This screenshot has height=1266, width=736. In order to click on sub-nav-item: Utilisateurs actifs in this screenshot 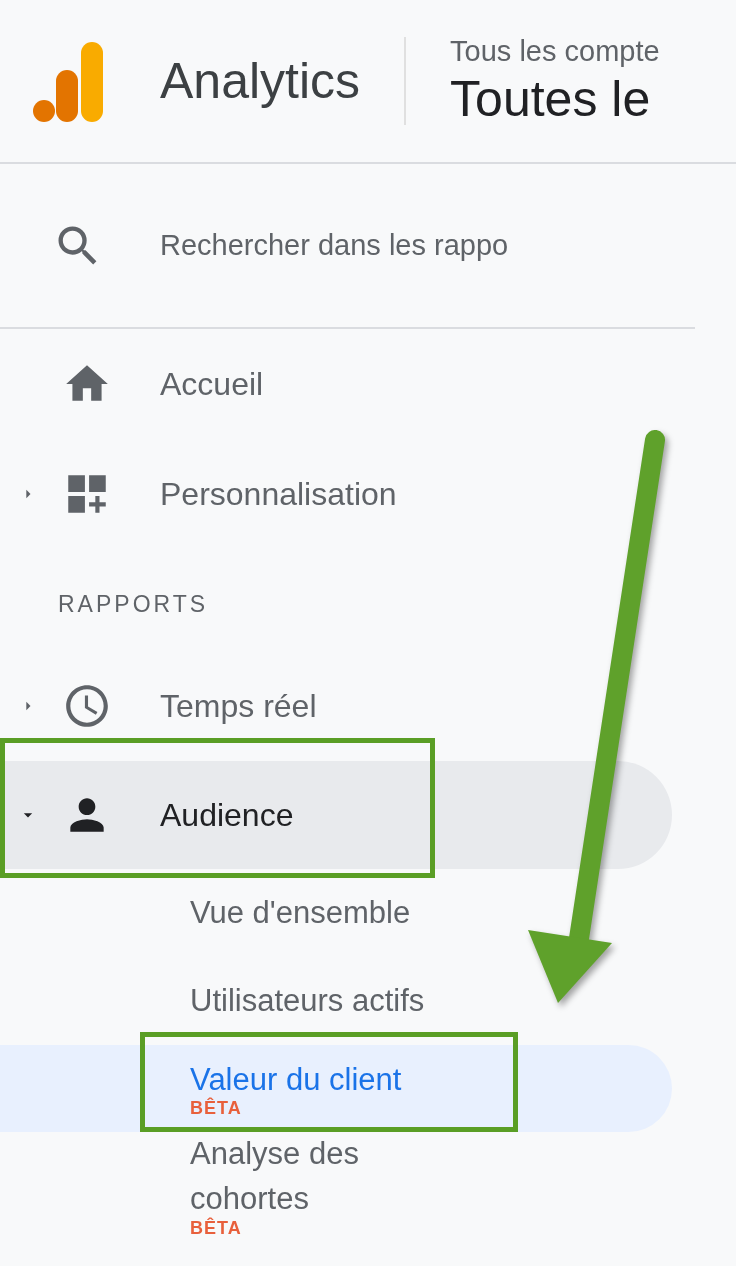, I will do `click(336, 1001)`.